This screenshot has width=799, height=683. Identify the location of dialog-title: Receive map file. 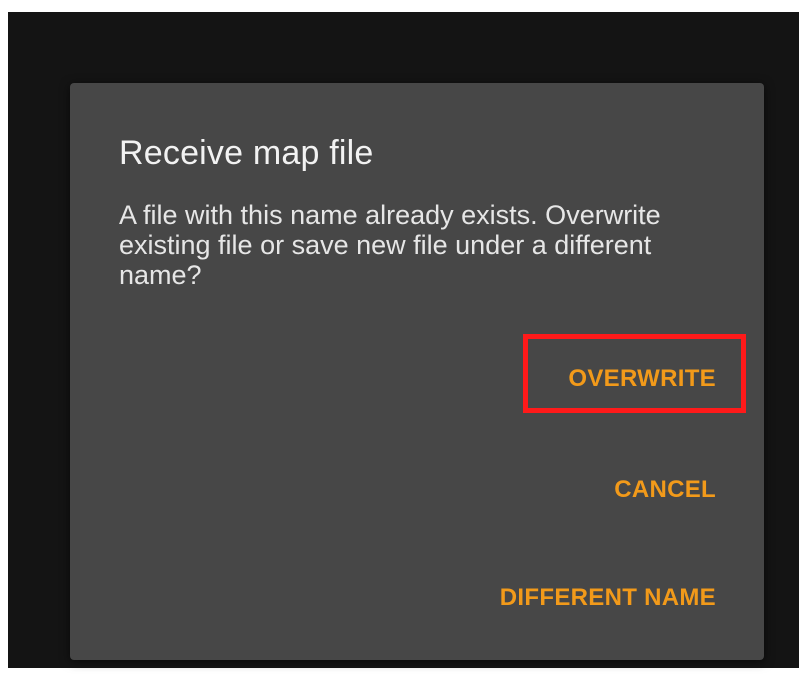
(246, 153).